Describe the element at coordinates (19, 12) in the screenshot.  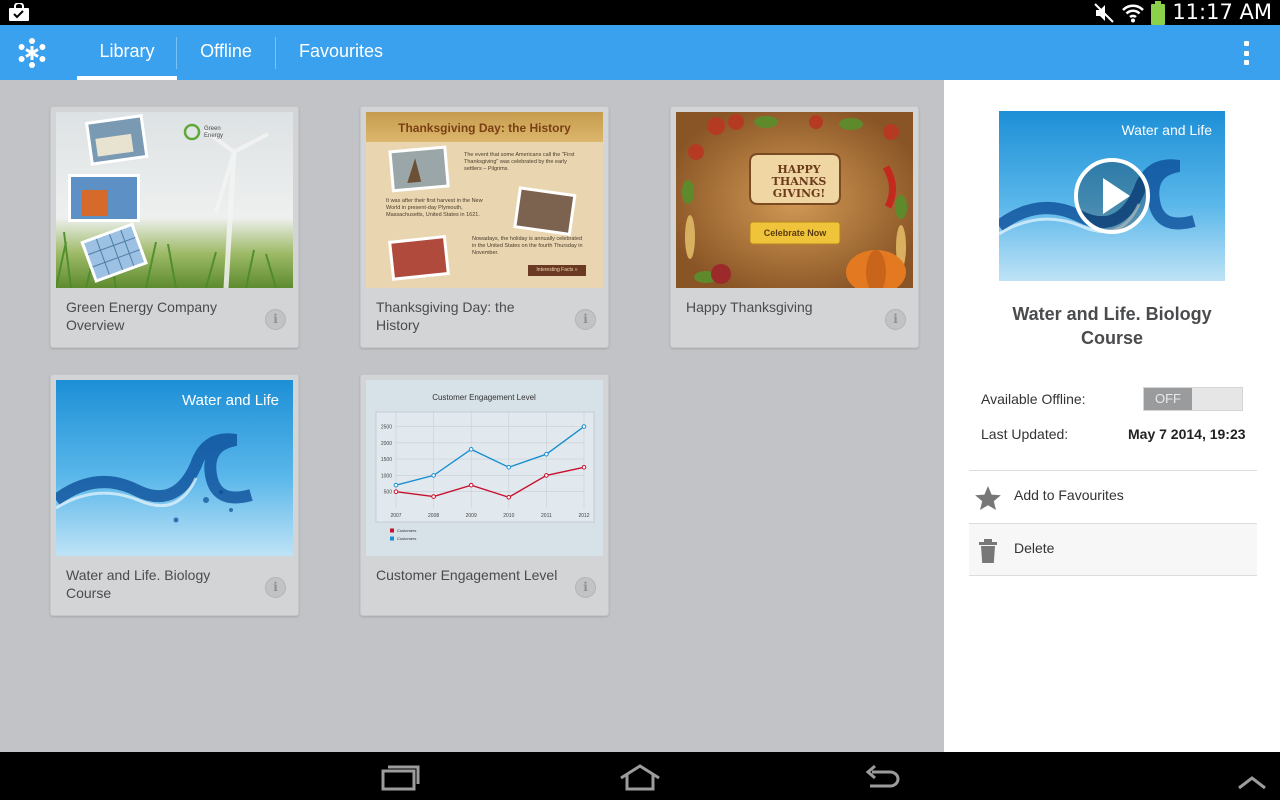
I see `shopping-bag-icon` at that location.